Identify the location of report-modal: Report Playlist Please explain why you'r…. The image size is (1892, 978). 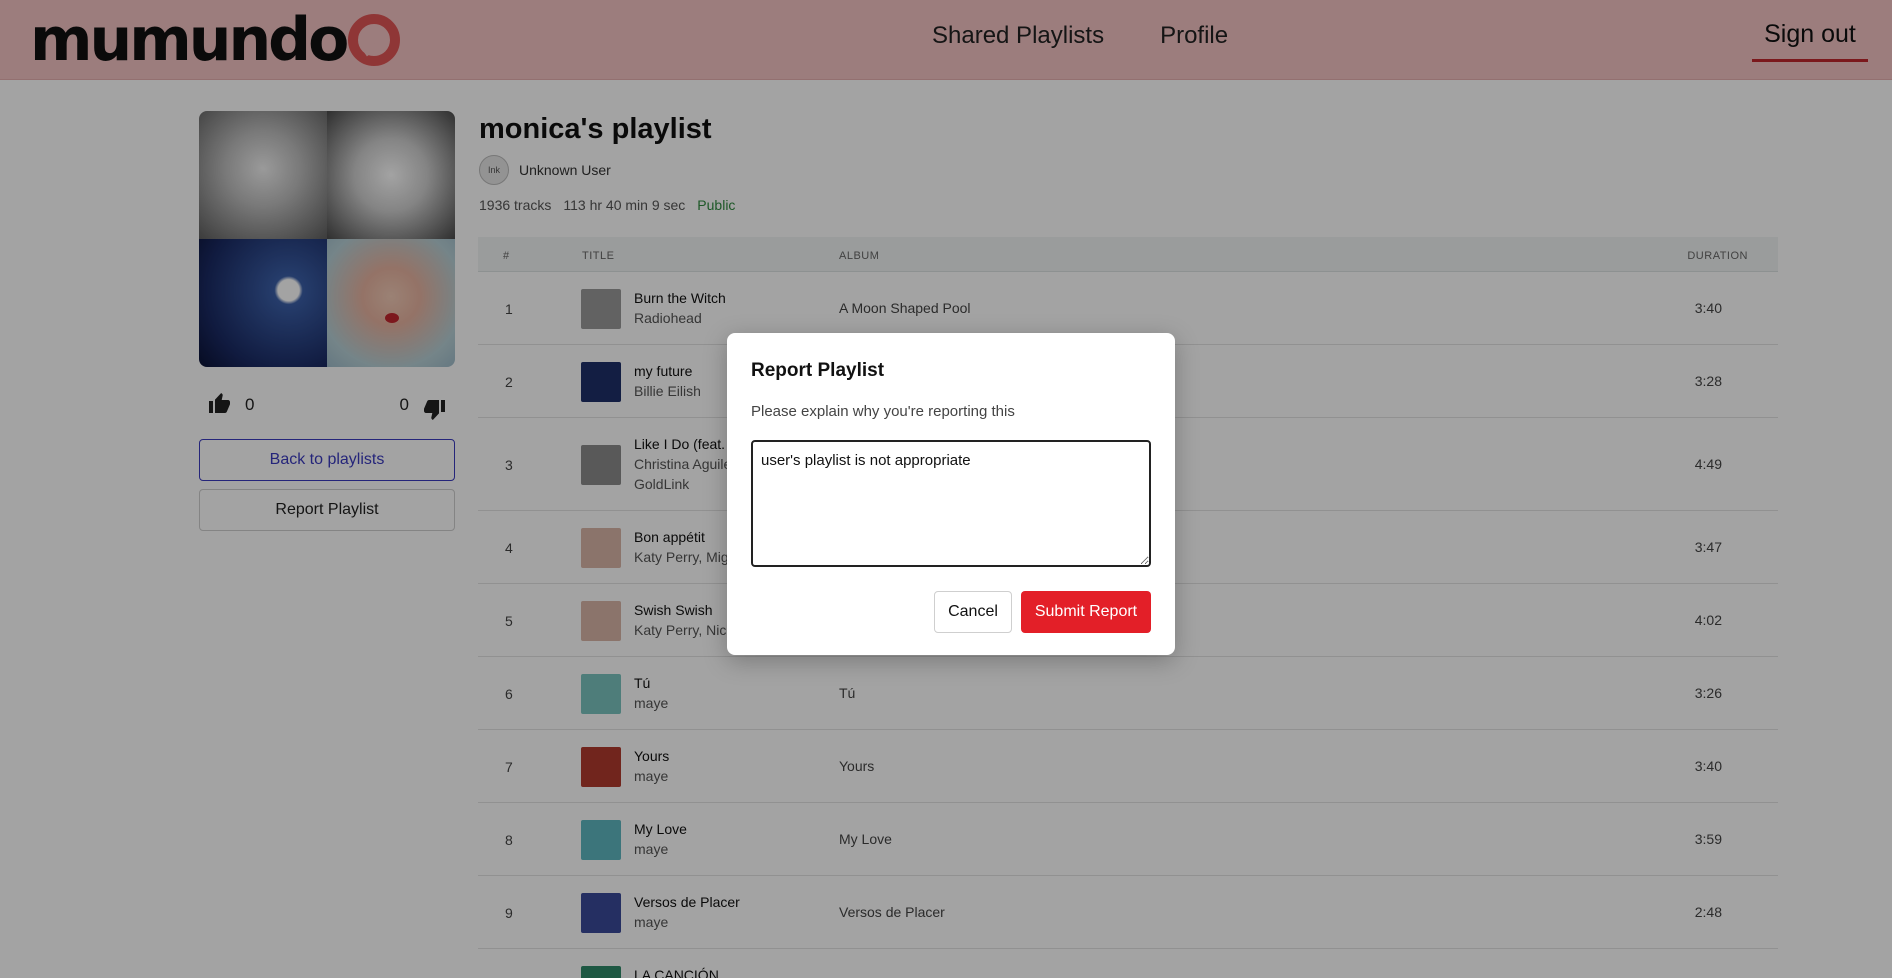
(951, 494).